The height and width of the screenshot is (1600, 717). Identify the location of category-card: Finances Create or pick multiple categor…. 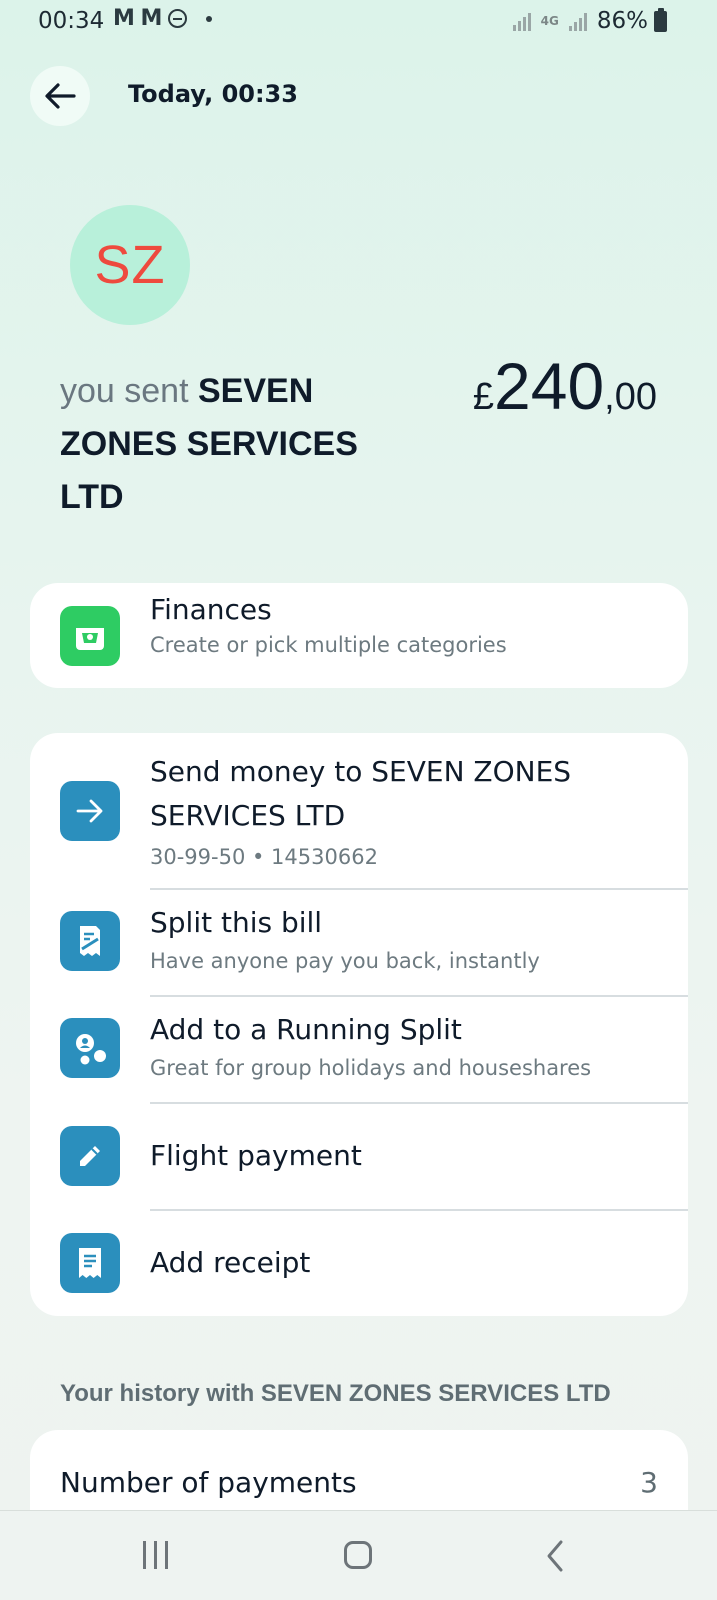
(359, 635).